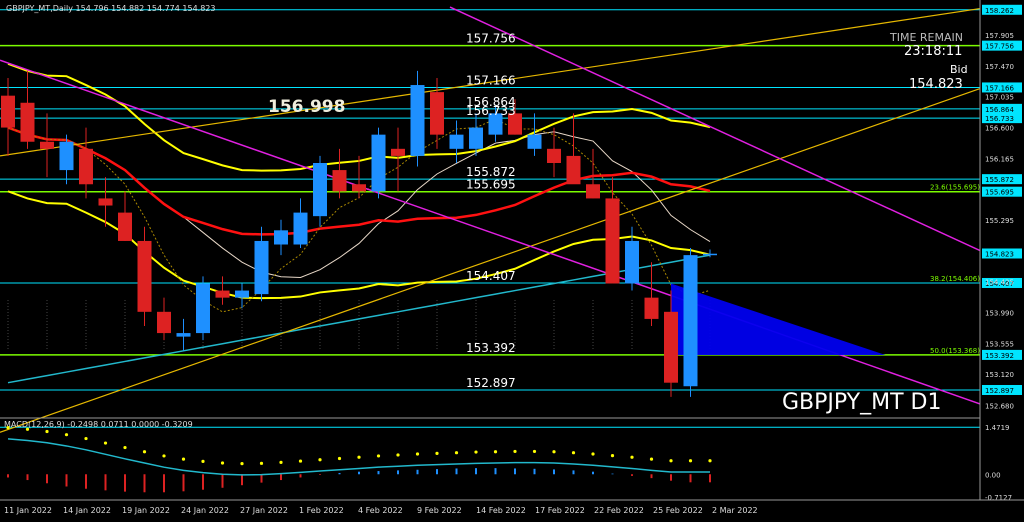  Describe the element at coordinates (439, 510) in the screenshot. I see `time-axis-label: 9 Feb 2022` at that location.